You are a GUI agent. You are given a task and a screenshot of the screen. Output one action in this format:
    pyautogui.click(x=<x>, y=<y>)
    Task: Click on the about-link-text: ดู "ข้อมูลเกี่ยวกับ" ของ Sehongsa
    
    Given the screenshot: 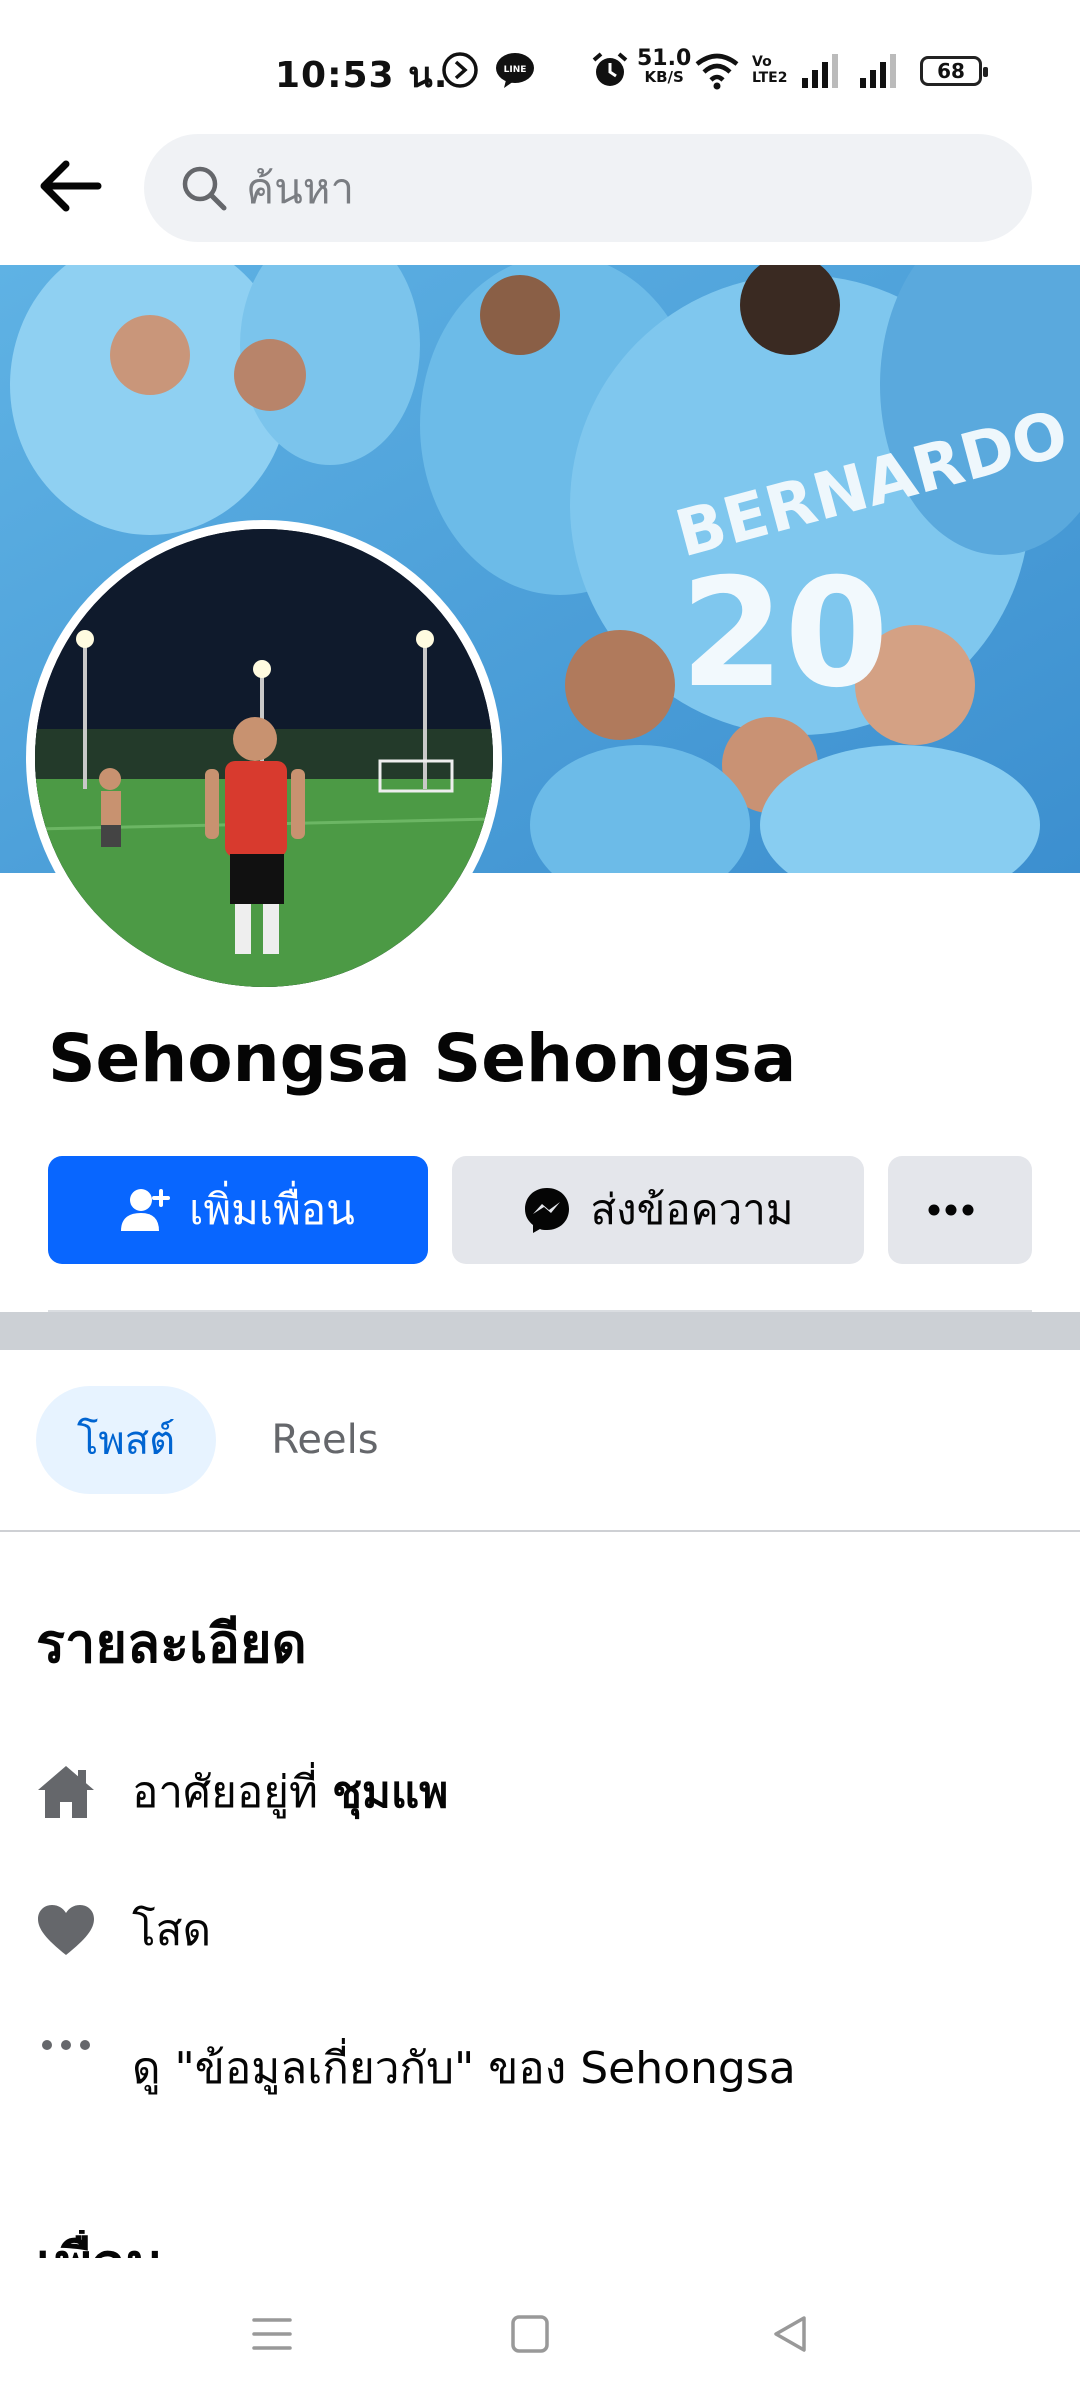 What is the action you would take?
    pyautogui.click(x=464, y=2068)
    